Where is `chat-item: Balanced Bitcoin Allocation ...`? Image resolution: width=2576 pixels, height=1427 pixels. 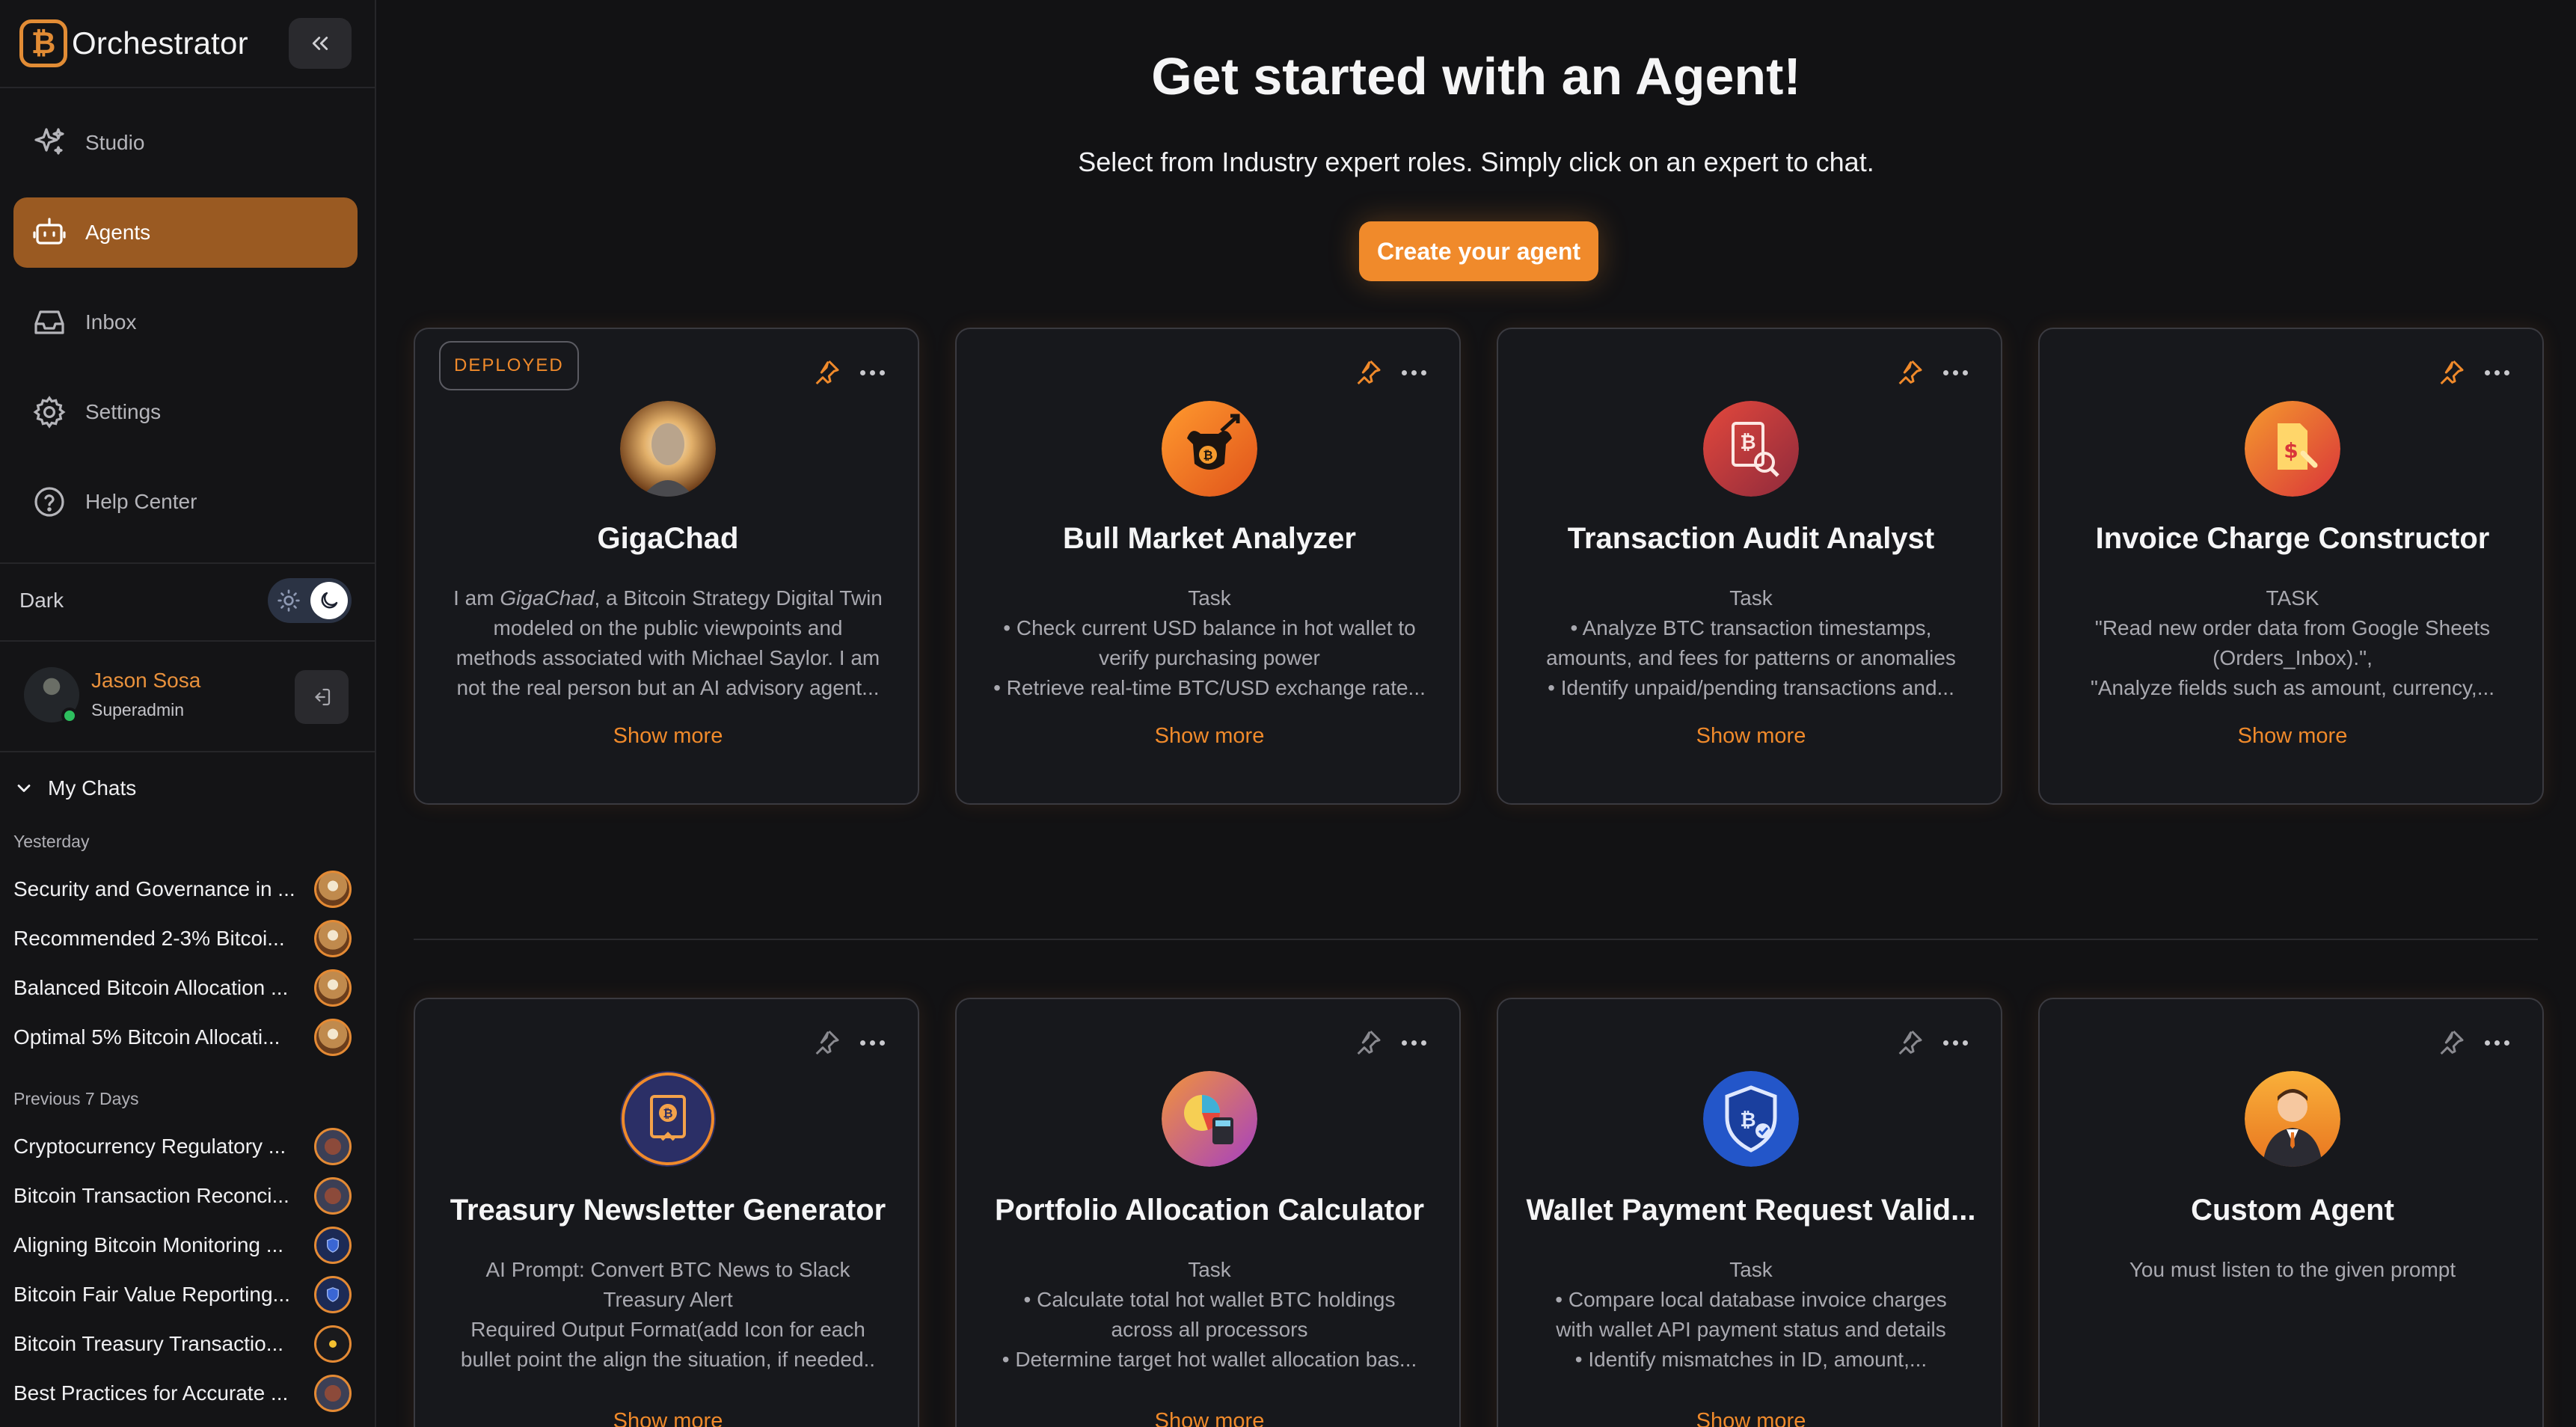 chat-item: Balanced Bitcoin Allocation ... is located at coordinates (184, 988).